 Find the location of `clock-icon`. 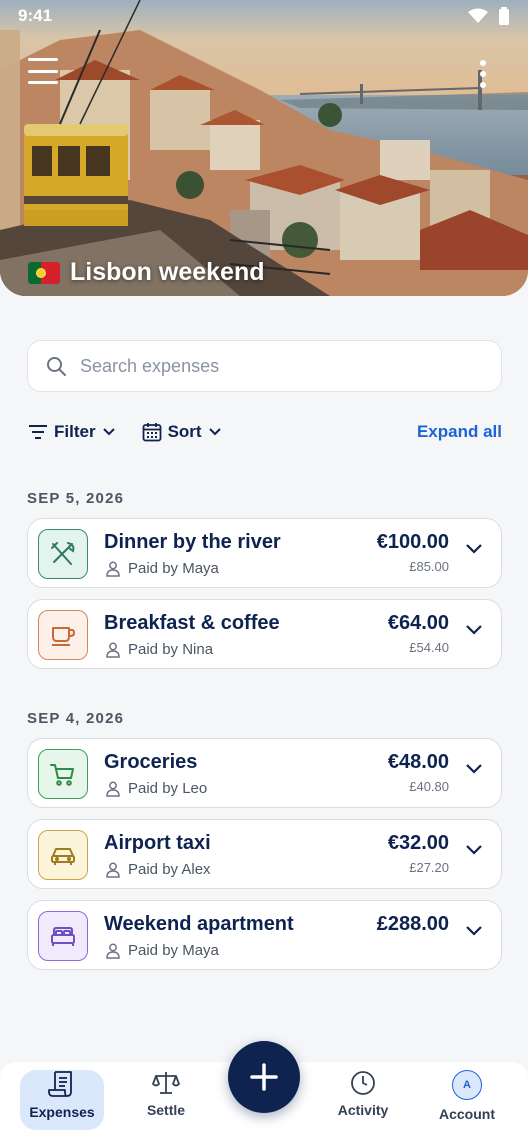

clock-icon is located at coordinates (363, 1083).